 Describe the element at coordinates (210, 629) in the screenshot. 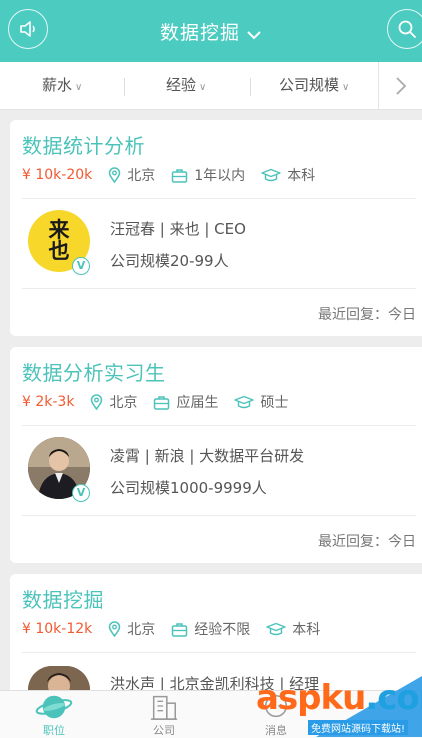

I see `job-experience: 经验不限` at that location.